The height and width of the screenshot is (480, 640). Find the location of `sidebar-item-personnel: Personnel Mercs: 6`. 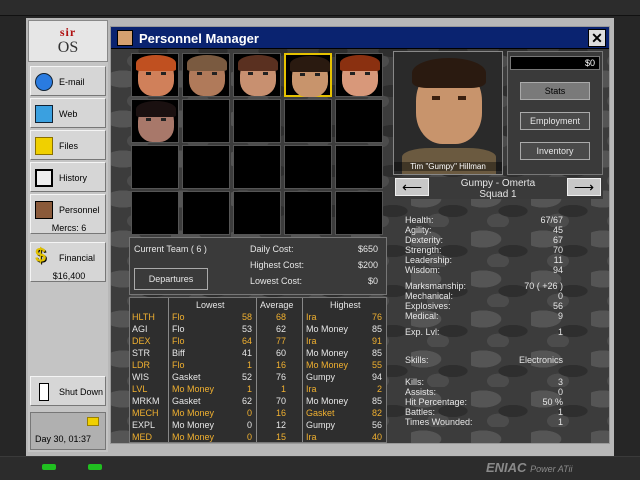

sidebar-item-personnel: Personnel Mercs: 6 is located at coordinates (68, 214).